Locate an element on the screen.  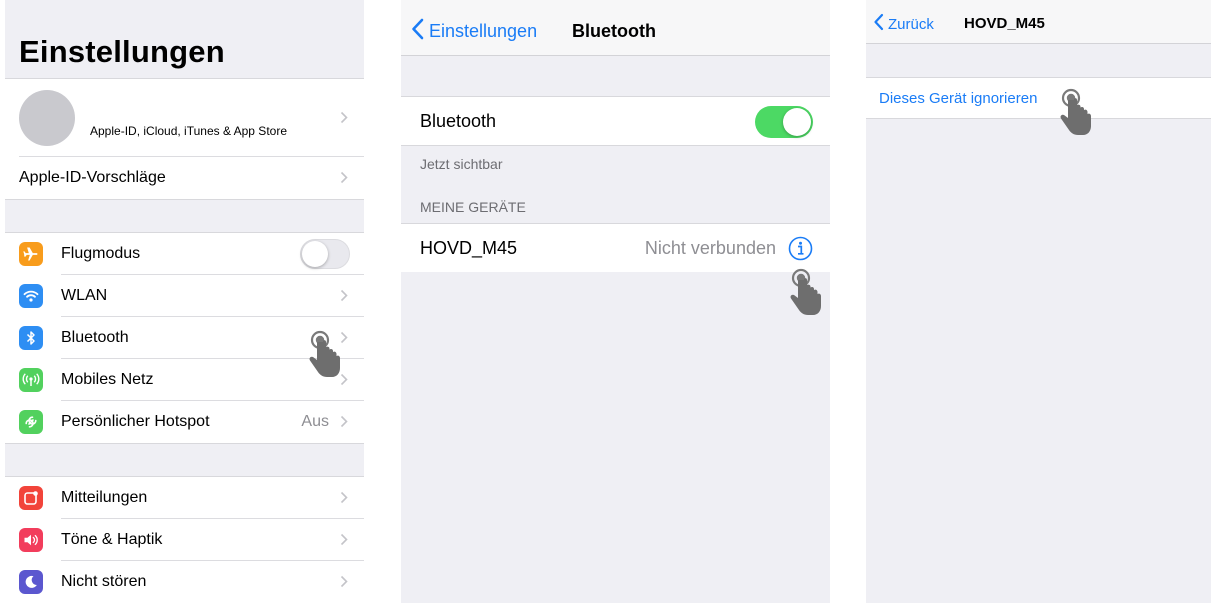
bluetooth-row: Bluetooth is located at coordinates (615, 121).